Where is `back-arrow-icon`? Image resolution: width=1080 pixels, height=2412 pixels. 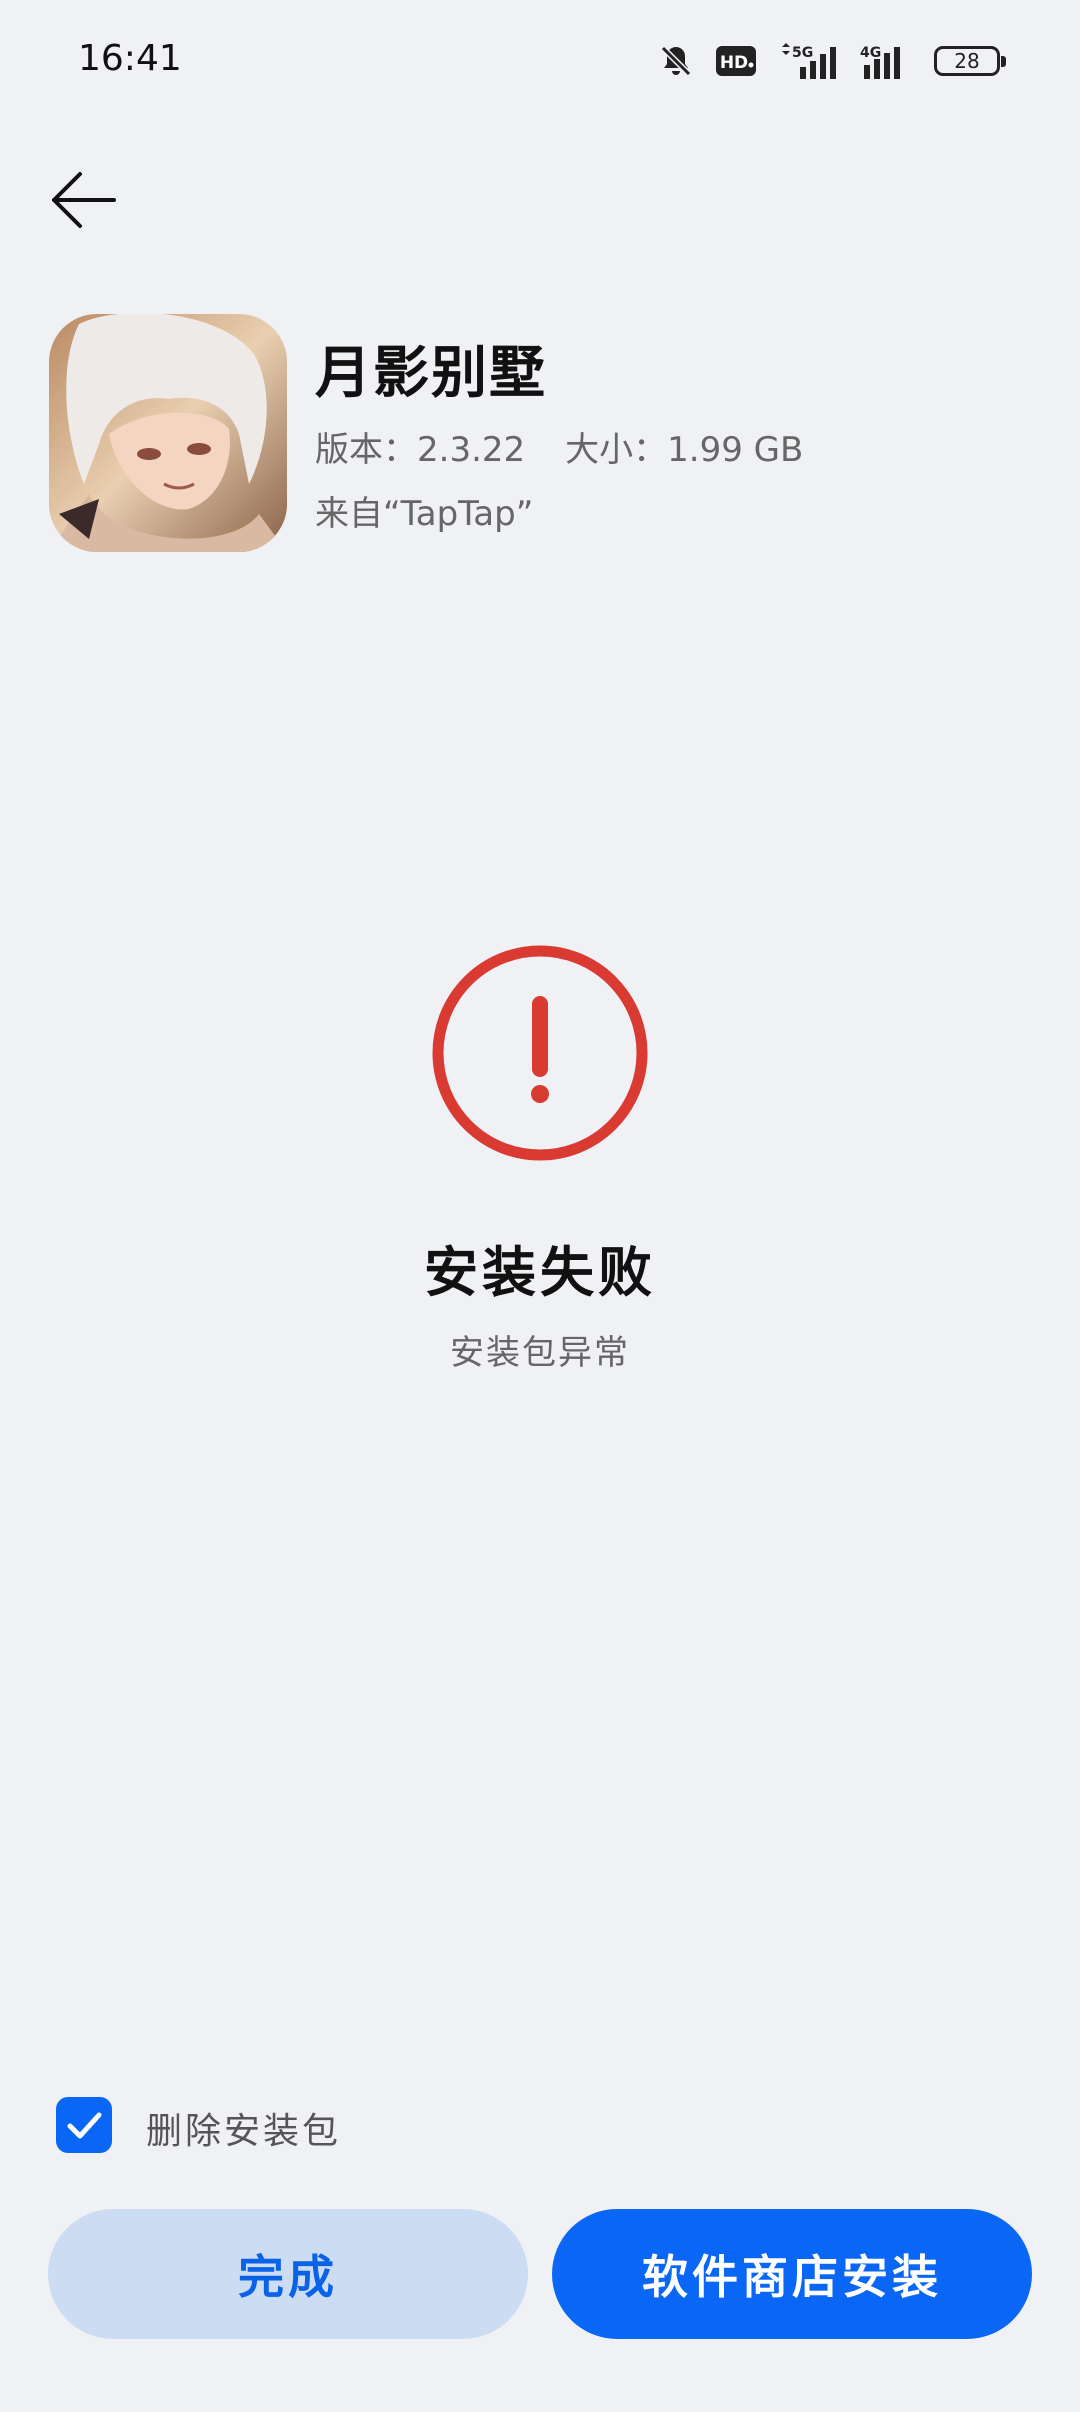
back-arrow-icon is located at coordinates (84, 200).